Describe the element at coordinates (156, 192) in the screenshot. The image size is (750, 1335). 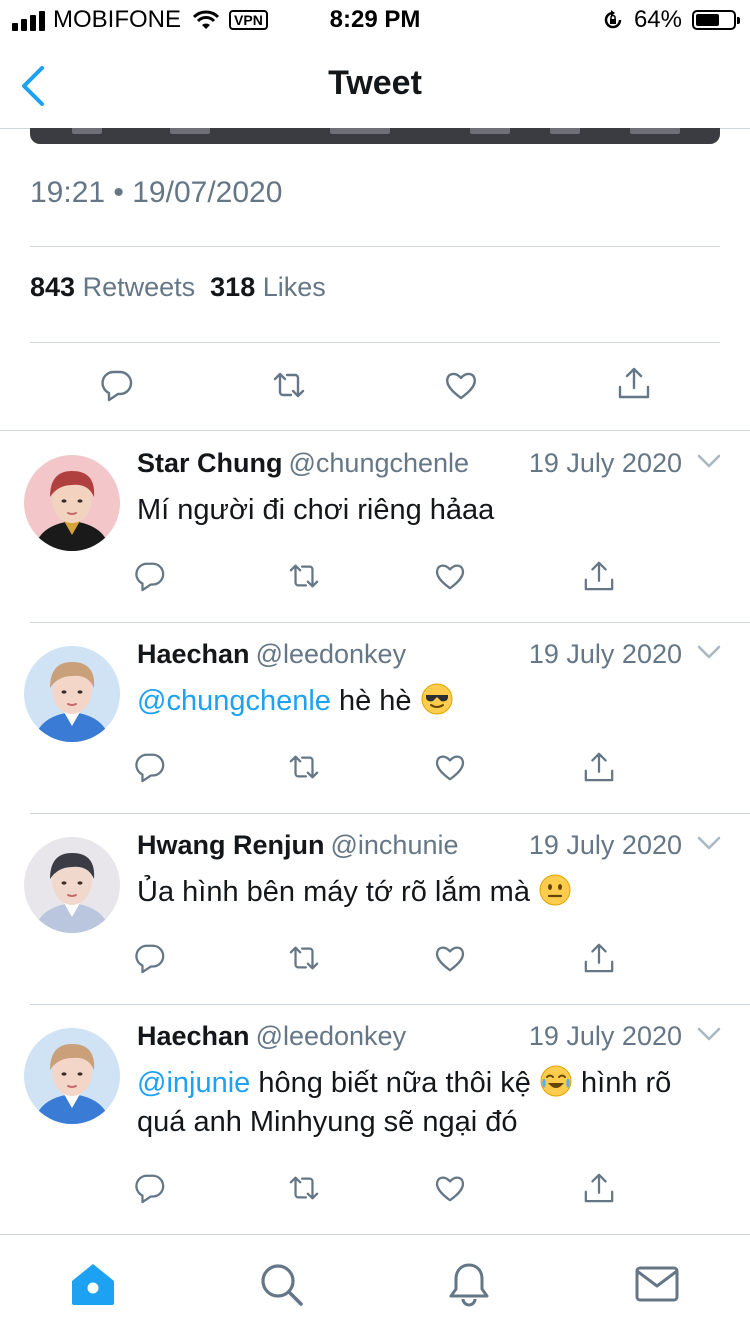
I see `tweet-timestamp: 19:21 • 19/07/2020` at that location.